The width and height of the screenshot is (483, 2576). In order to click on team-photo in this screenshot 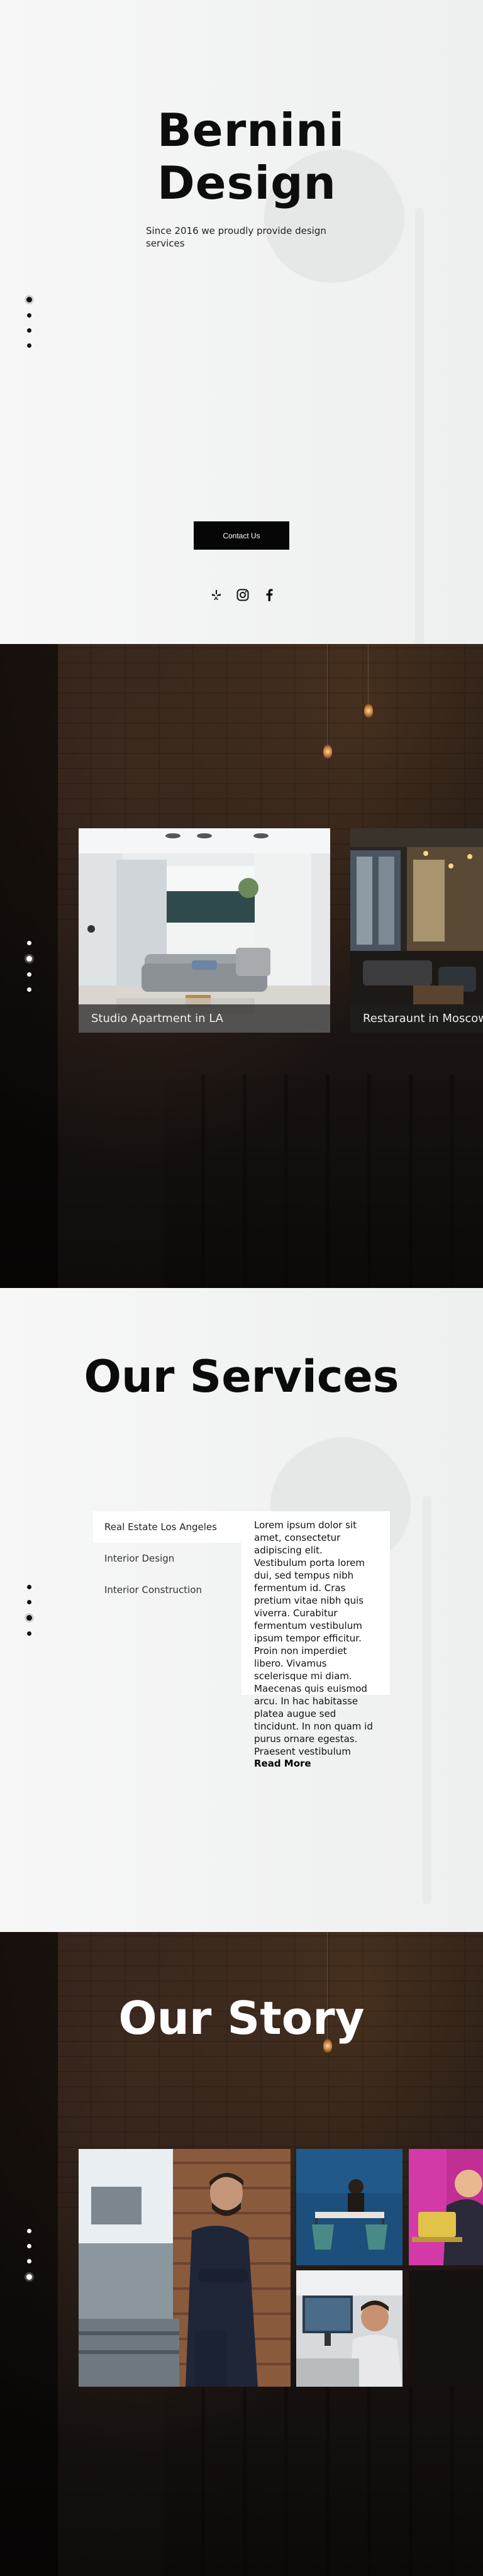, I will do `click(185, 2268)`.